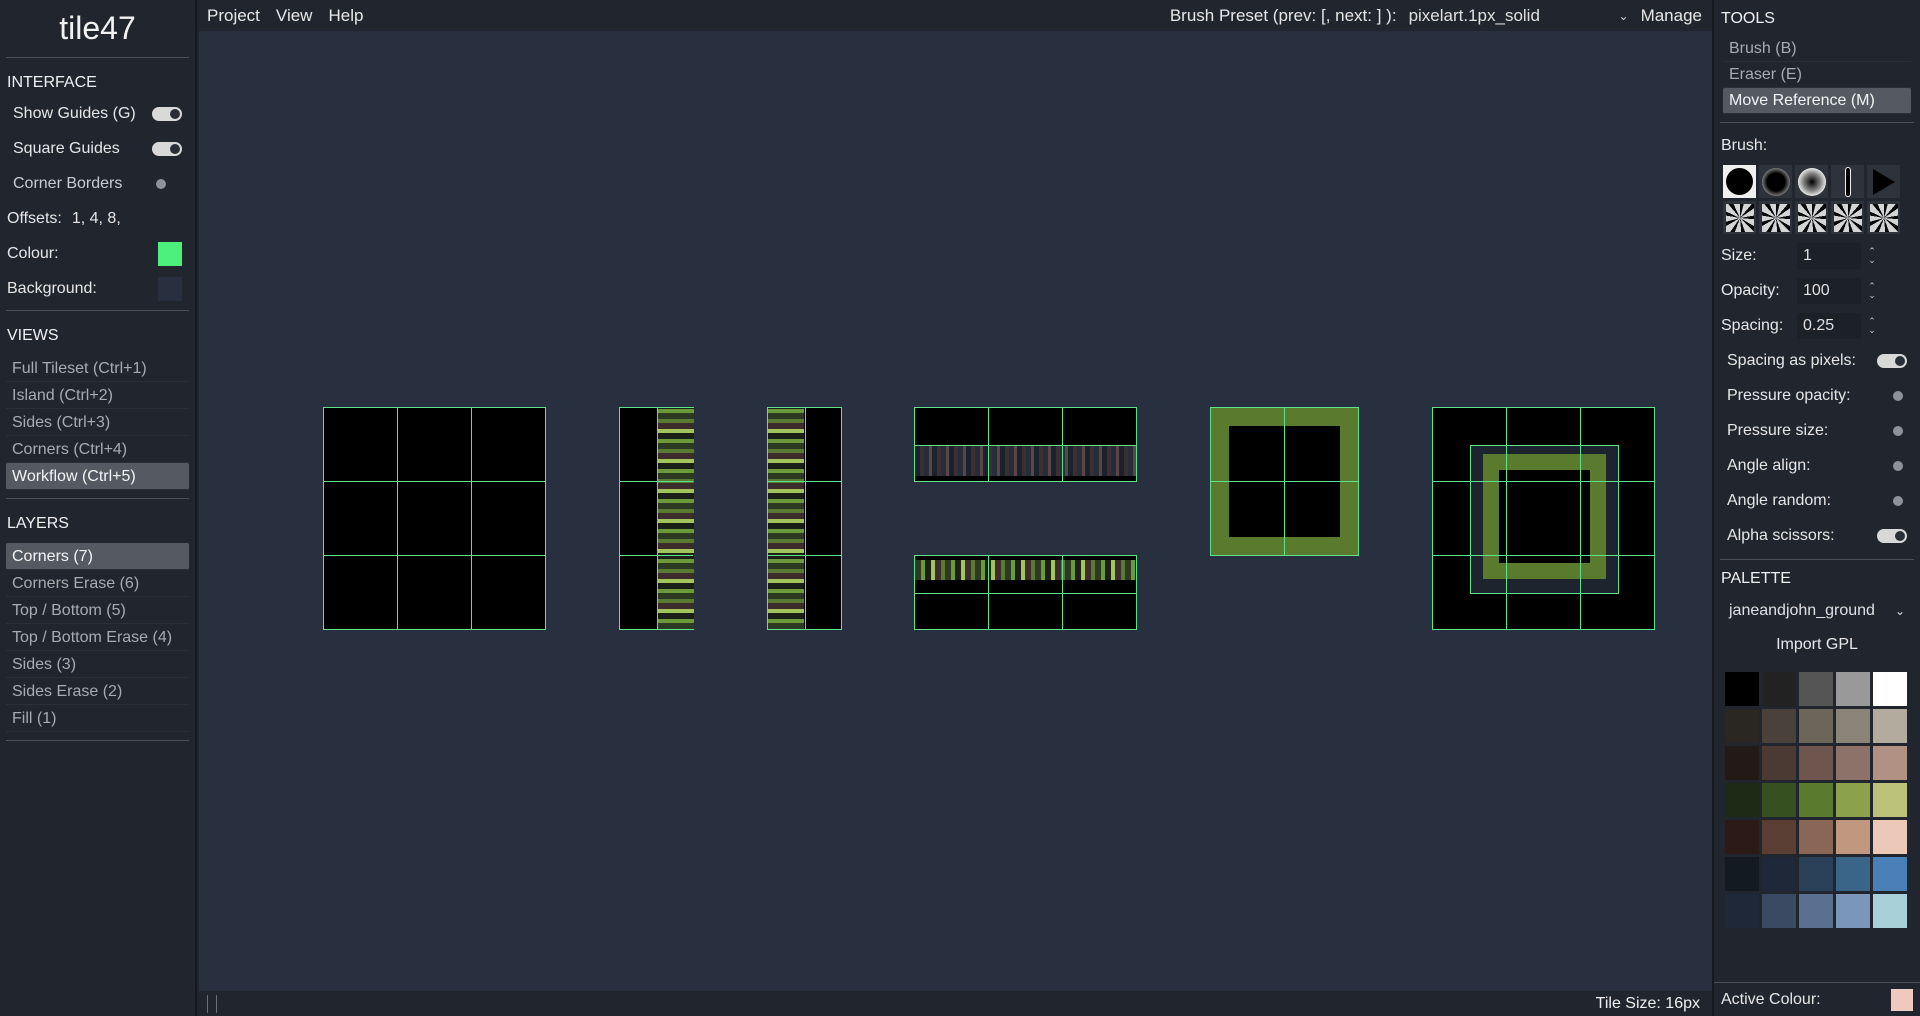  What do you see at coordinates (1872, 255) in the screenshot?
I see `size-spinner: ⌃ ⌄` at bounding box center [1872, 255].